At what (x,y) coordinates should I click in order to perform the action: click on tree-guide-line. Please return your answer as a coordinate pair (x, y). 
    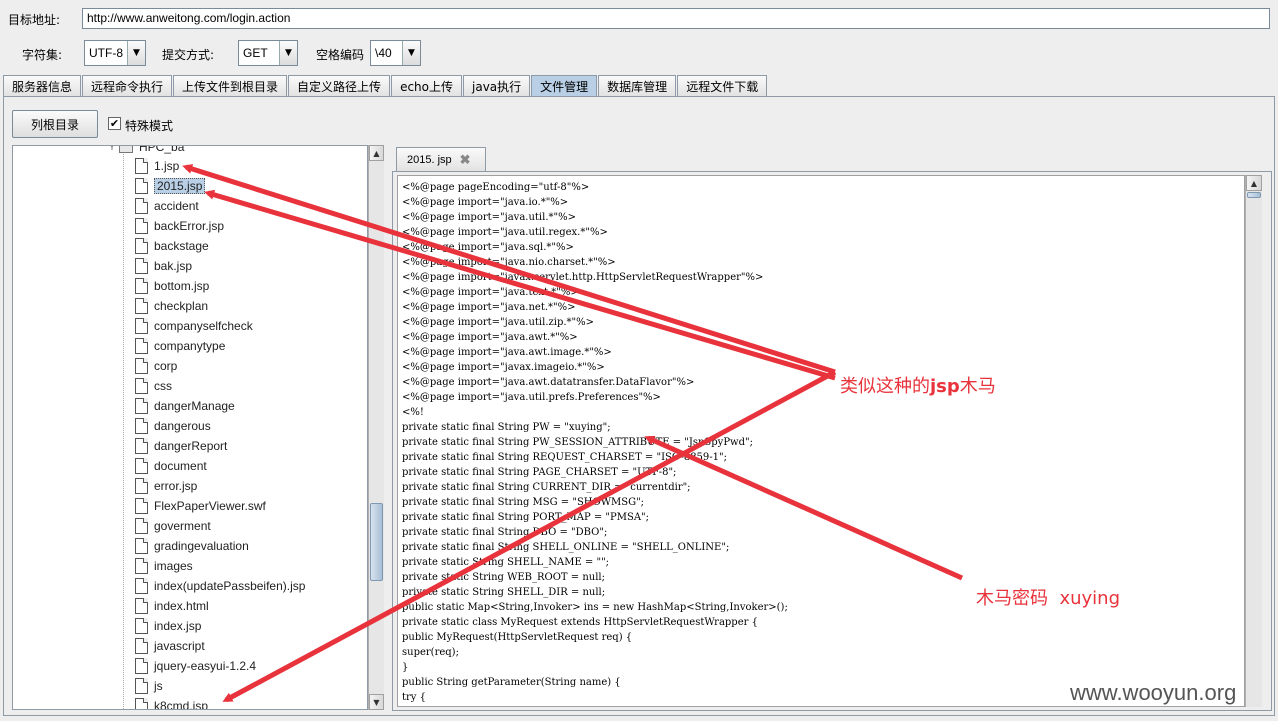
    Looking at the image, I should click on (123, 427).